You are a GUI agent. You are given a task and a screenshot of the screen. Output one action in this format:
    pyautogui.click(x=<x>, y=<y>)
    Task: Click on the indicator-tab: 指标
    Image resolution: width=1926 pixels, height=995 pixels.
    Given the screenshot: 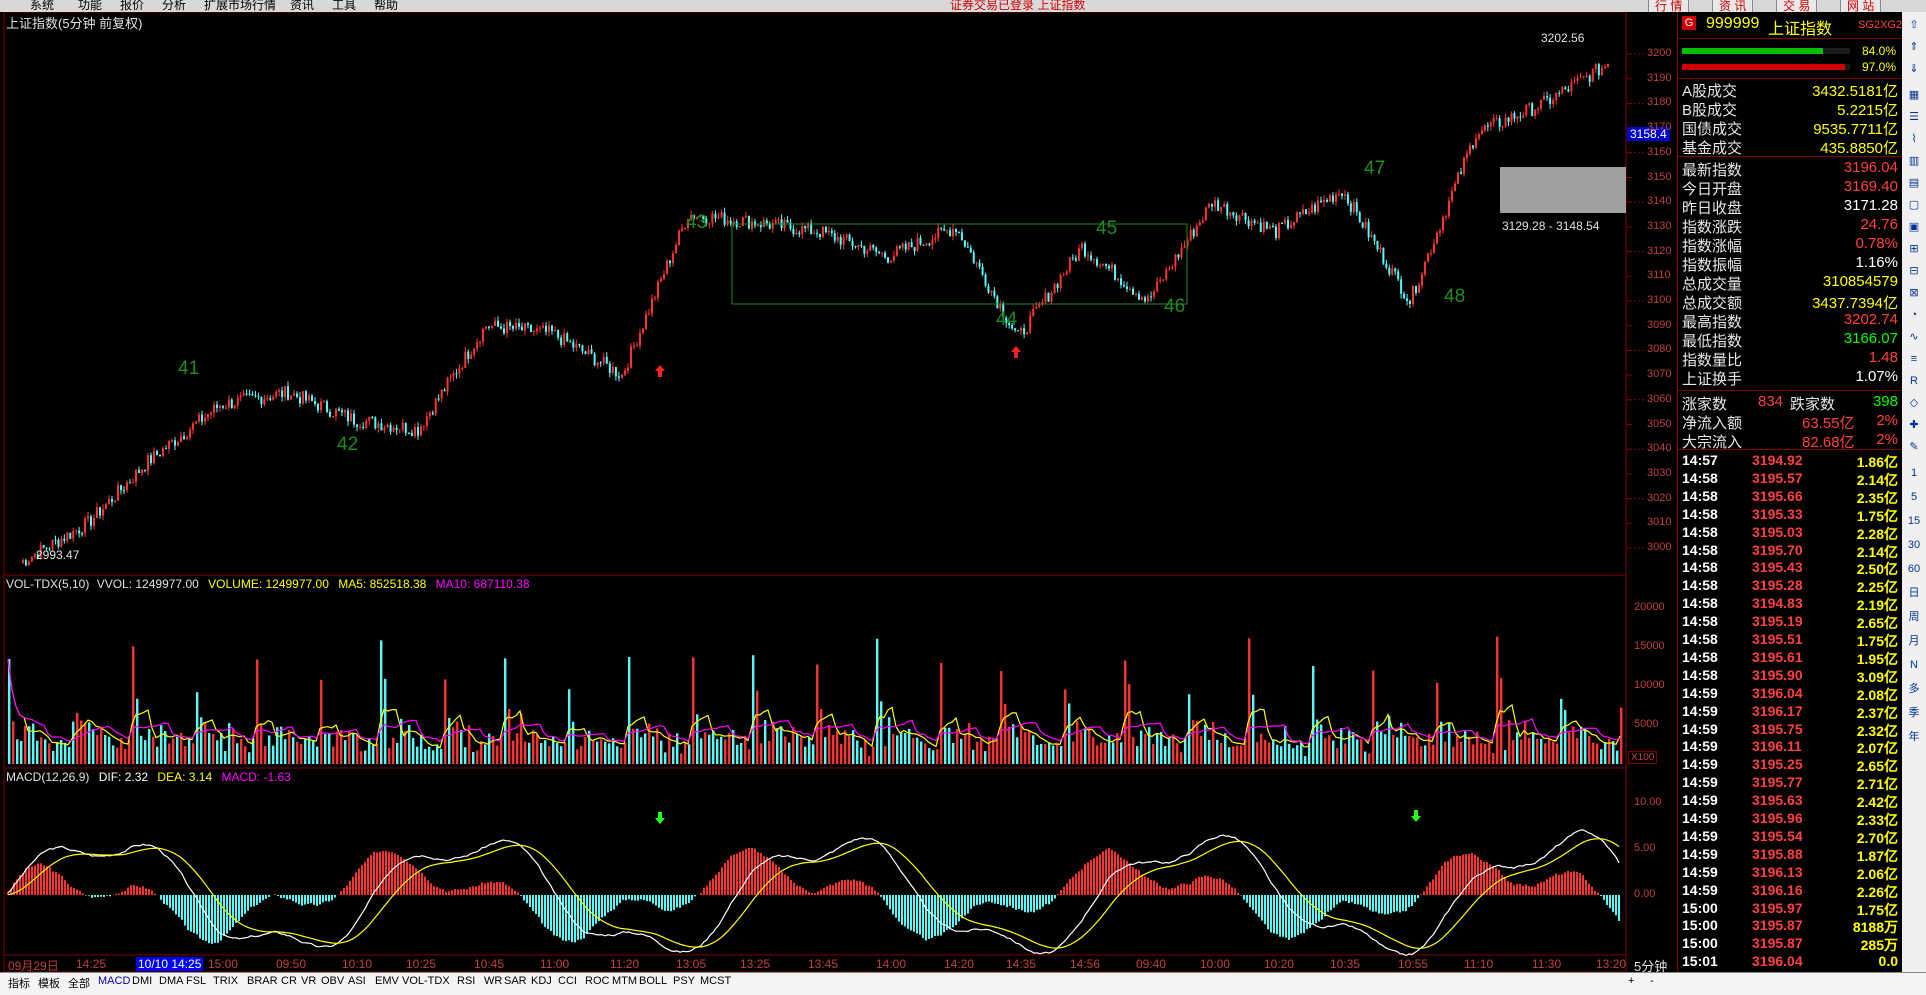 What is the action you would take?
    pyautogui.click(x=19, y=983)
    